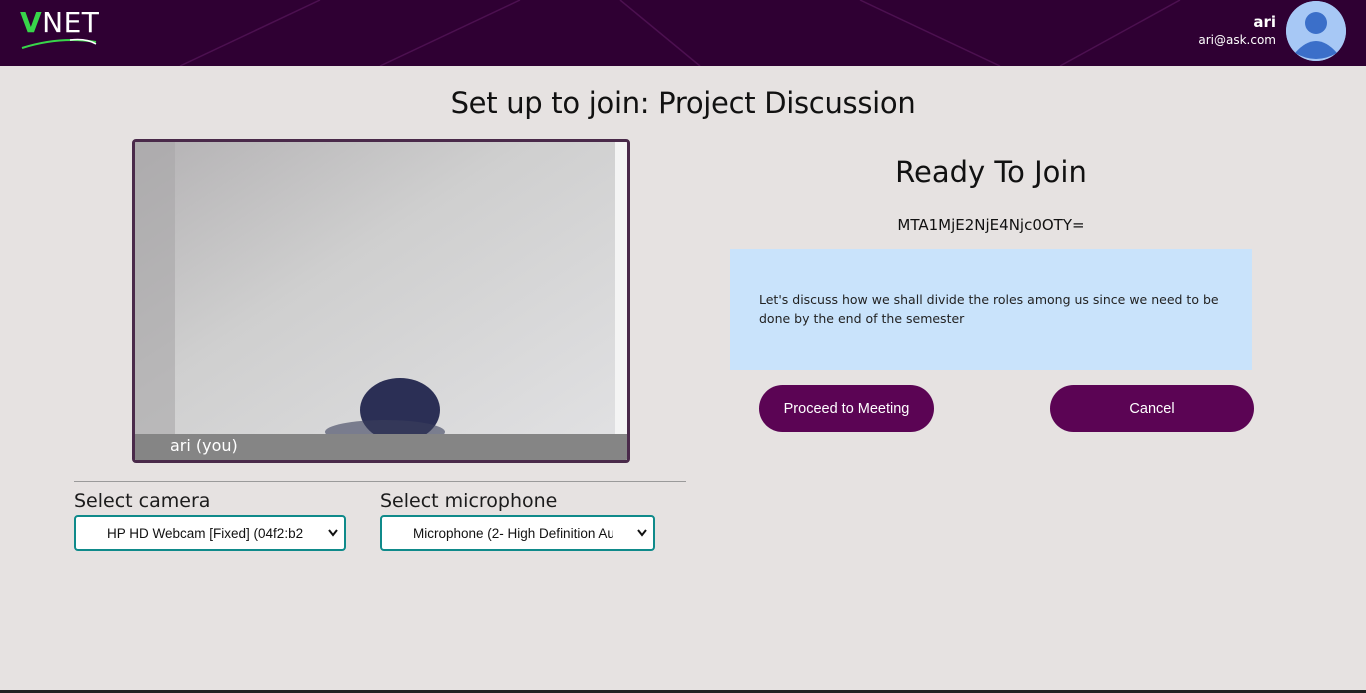 The image size is (1366, 693). I want to click on proceed-to-meeting-button: Proceed to Meeting, so click(846, 408).